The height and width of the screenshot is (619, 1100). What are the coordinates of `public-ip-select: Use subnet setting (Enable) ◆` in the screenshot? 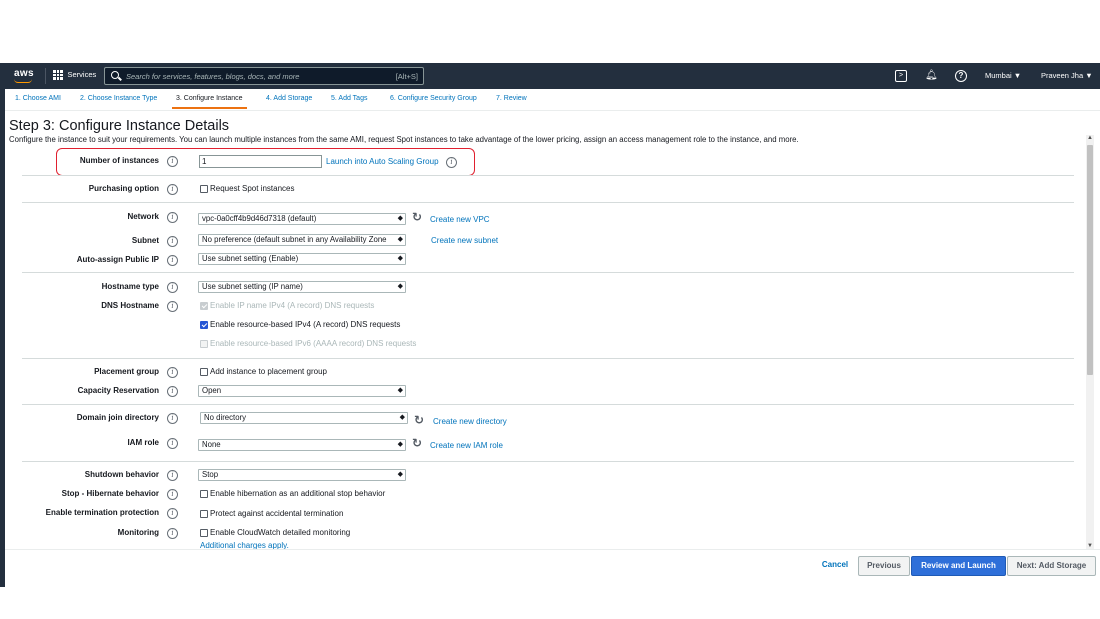 It's located at (302, 259).